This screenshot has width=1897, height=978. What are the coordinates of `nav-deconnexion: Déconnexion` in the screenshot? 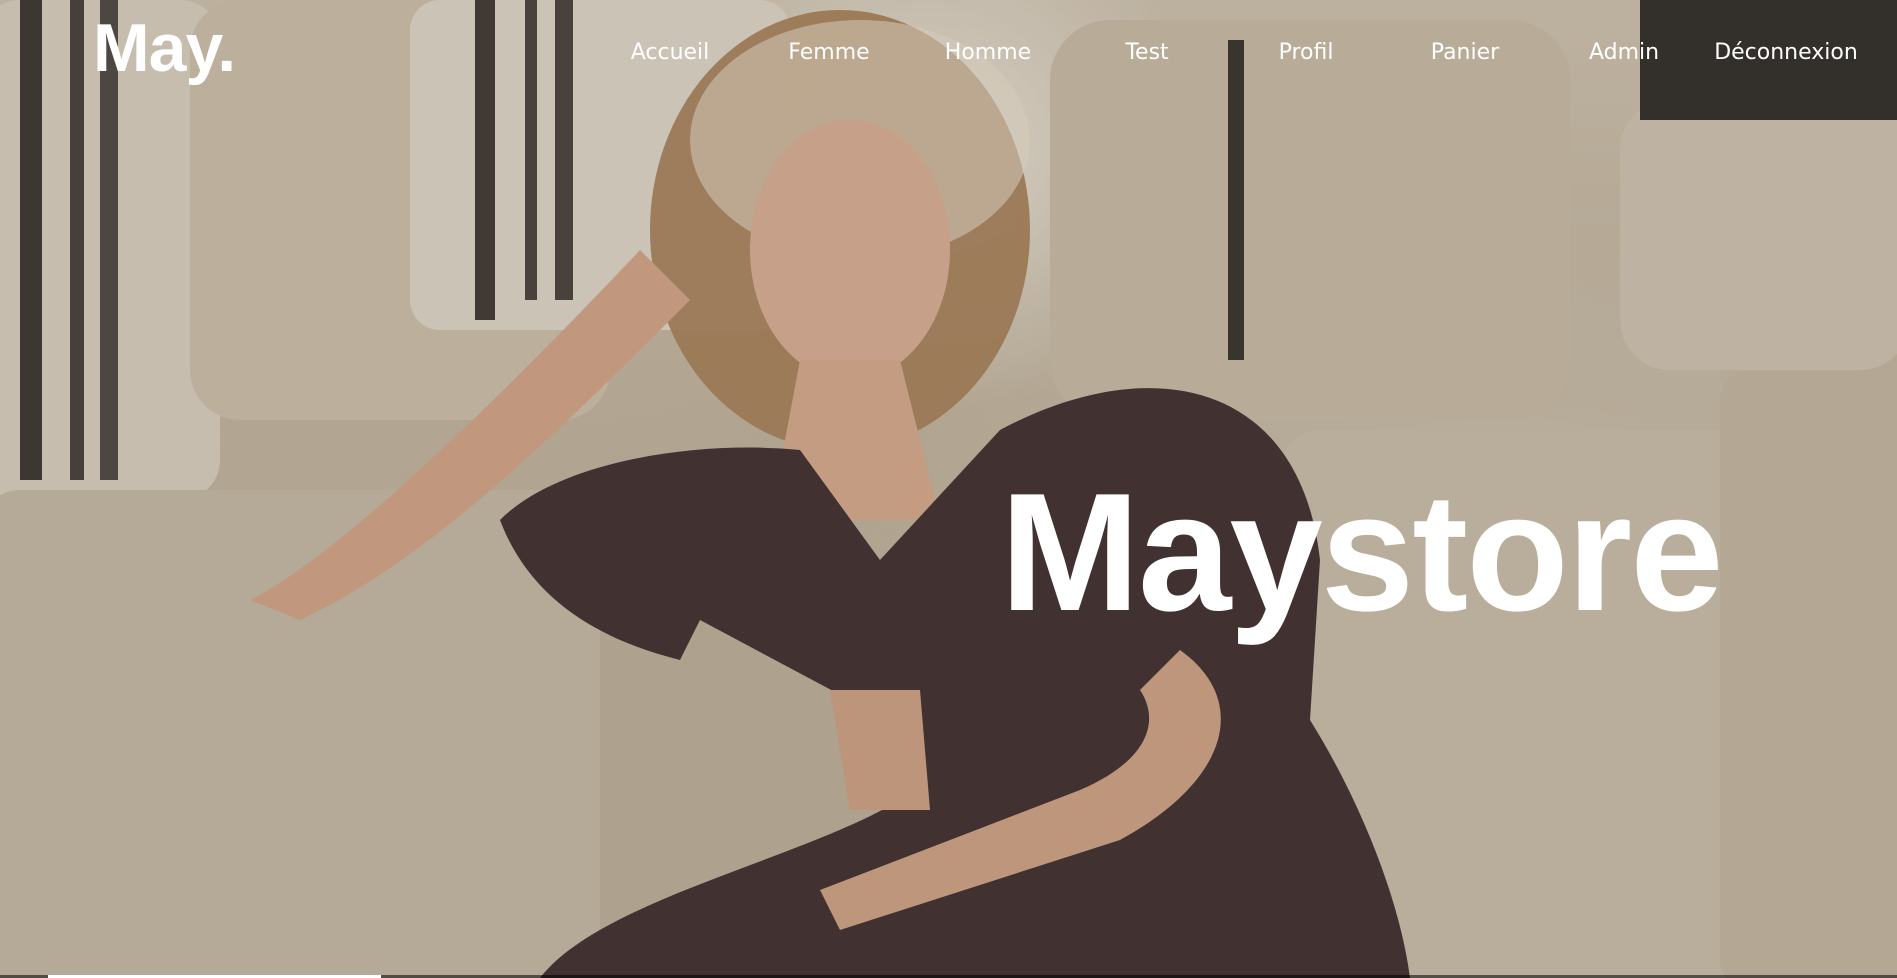 It's located at (1786, 52).